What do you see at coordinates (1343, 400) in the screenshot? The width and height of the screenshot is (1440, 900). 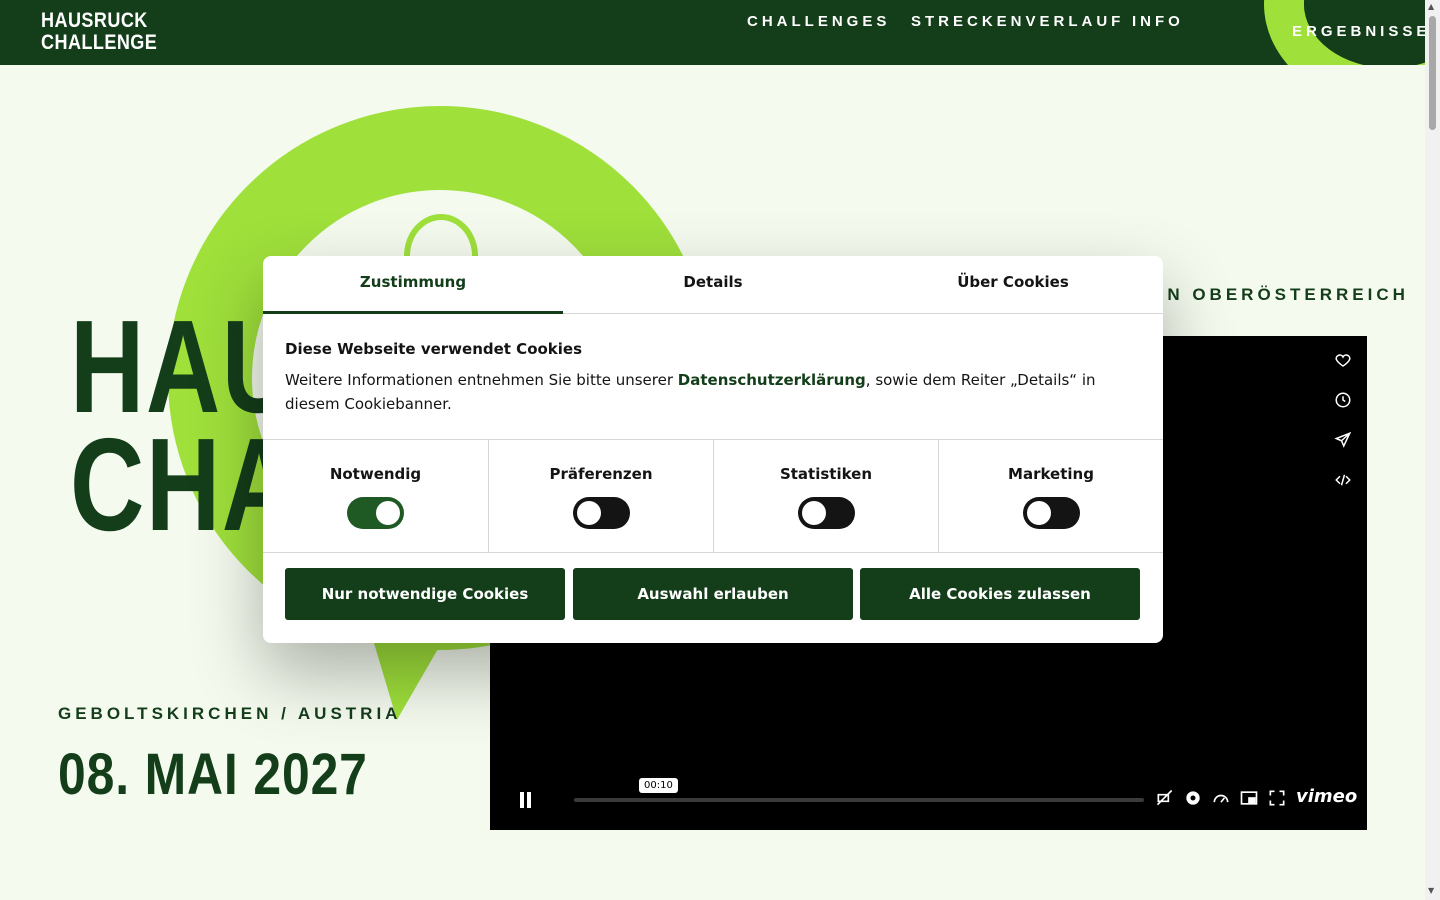 I see `clock-icon` at bounding box center [1343, 400].